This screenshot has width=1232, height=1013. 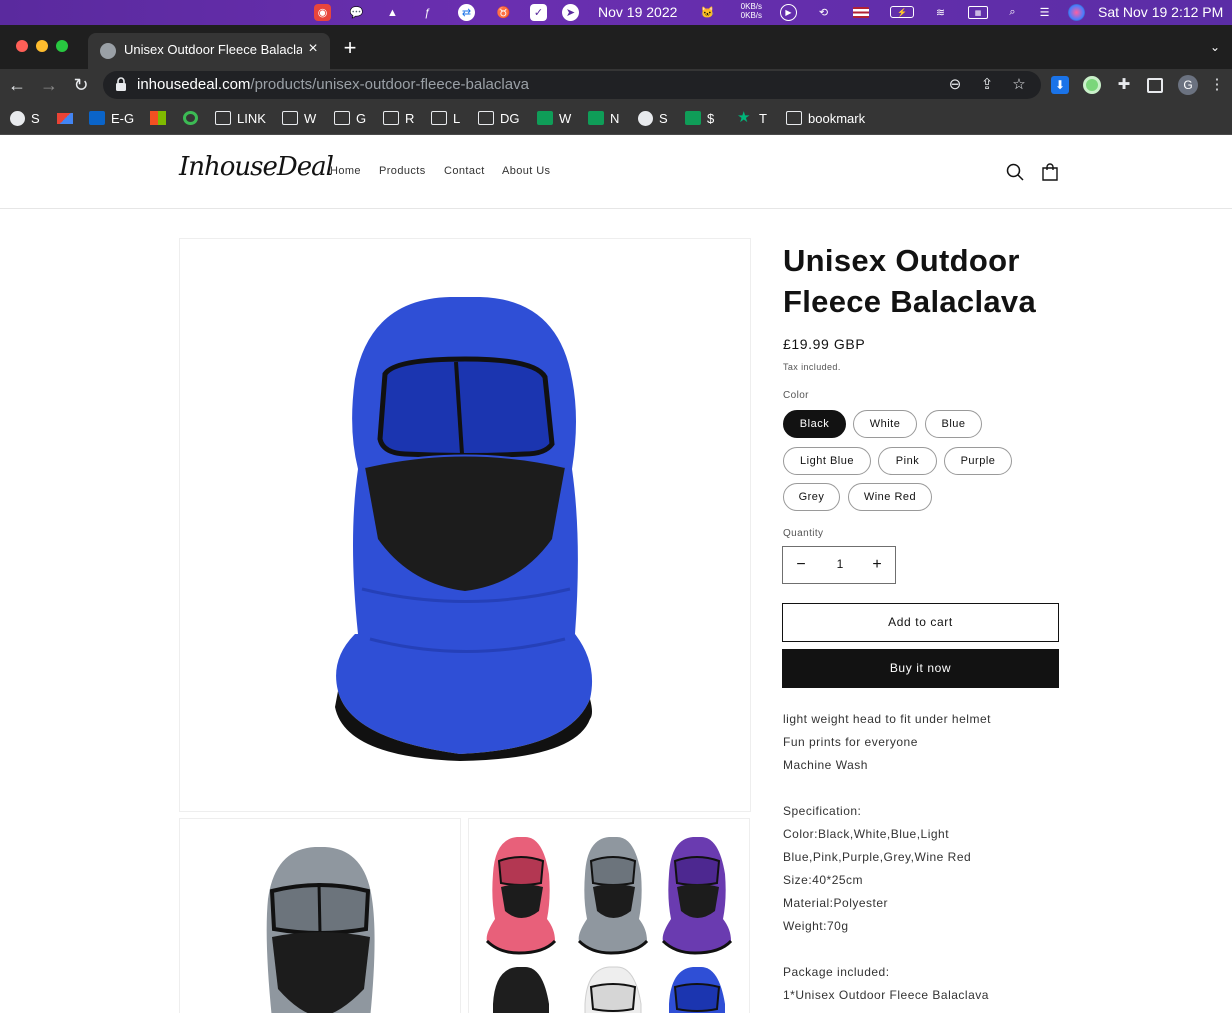 What do you see at coordinates (554, 118) in the screenshot?
I see `bookmark-item: W` at bounding box center [554, 118].